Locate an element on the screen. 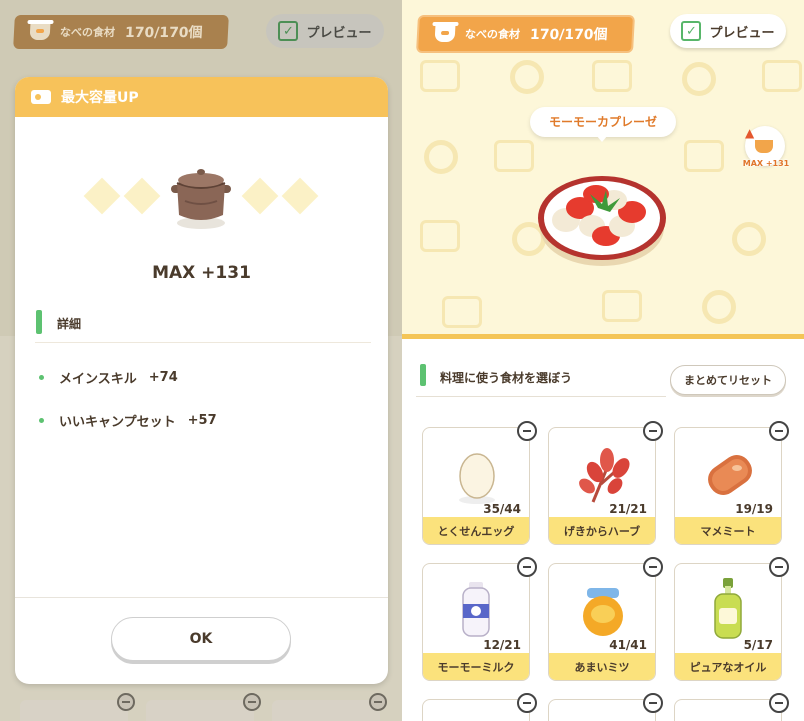 The image size is (804, 721). ingredient-card: 41/41 あまいミツ is located at coordinates (602, 622).